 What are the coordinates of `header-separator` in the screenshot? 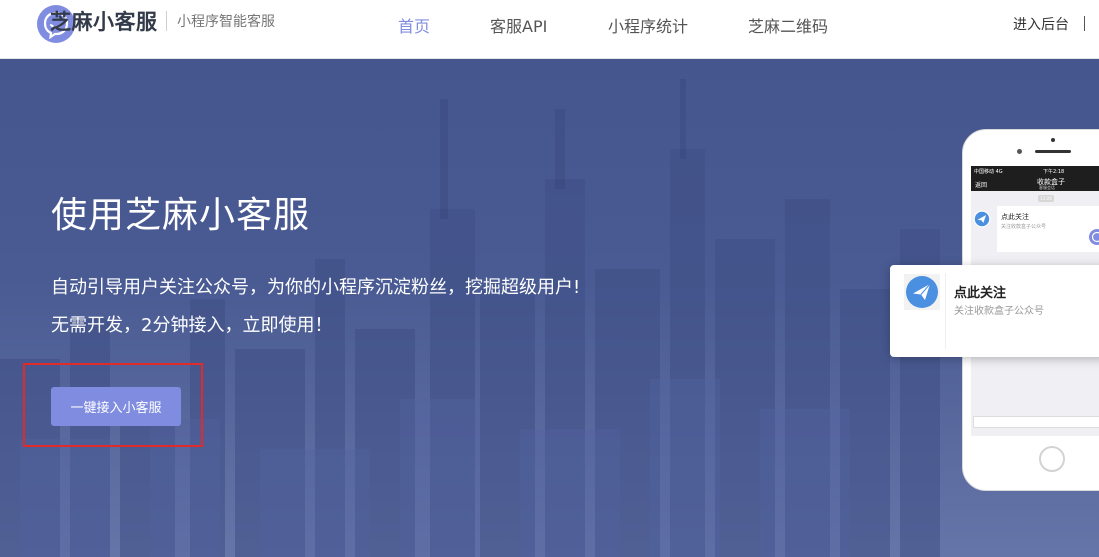 It's located at (1084, 23).